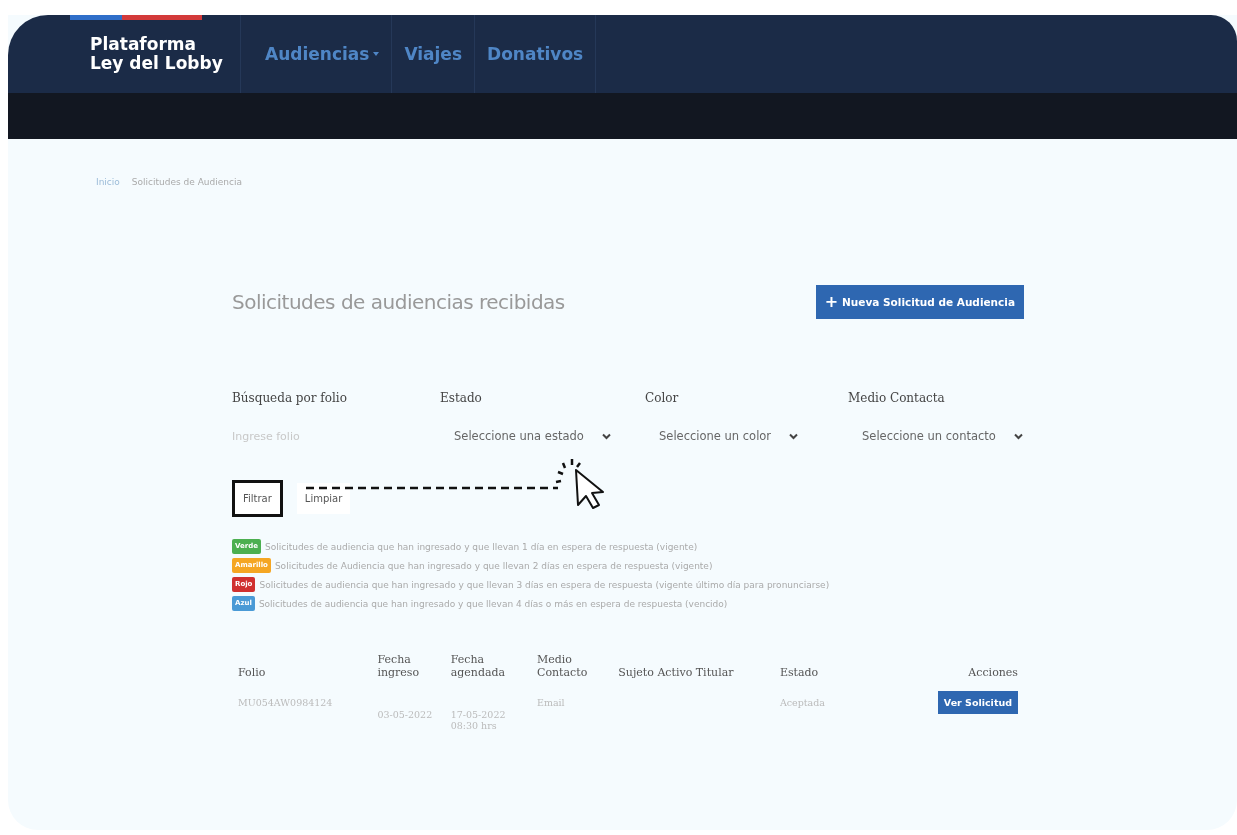 The width and height of the screenshot is (1237, 835). What do you see at coordinates (977, 702) in the screenshot?
I see `view-request-button: Ver Solicitud` at bounding box center [977, 702].